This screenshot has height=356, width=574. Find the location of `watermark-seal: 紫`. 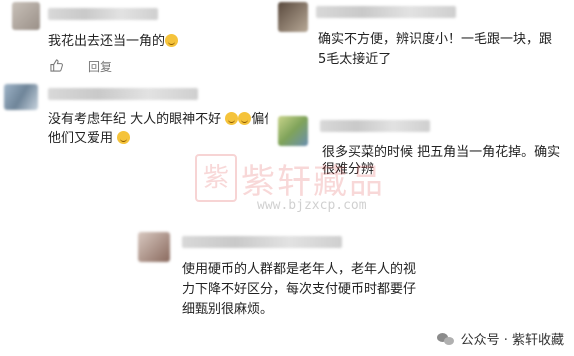

watermark-seal: 紫 is located at coordinates (216, 178).